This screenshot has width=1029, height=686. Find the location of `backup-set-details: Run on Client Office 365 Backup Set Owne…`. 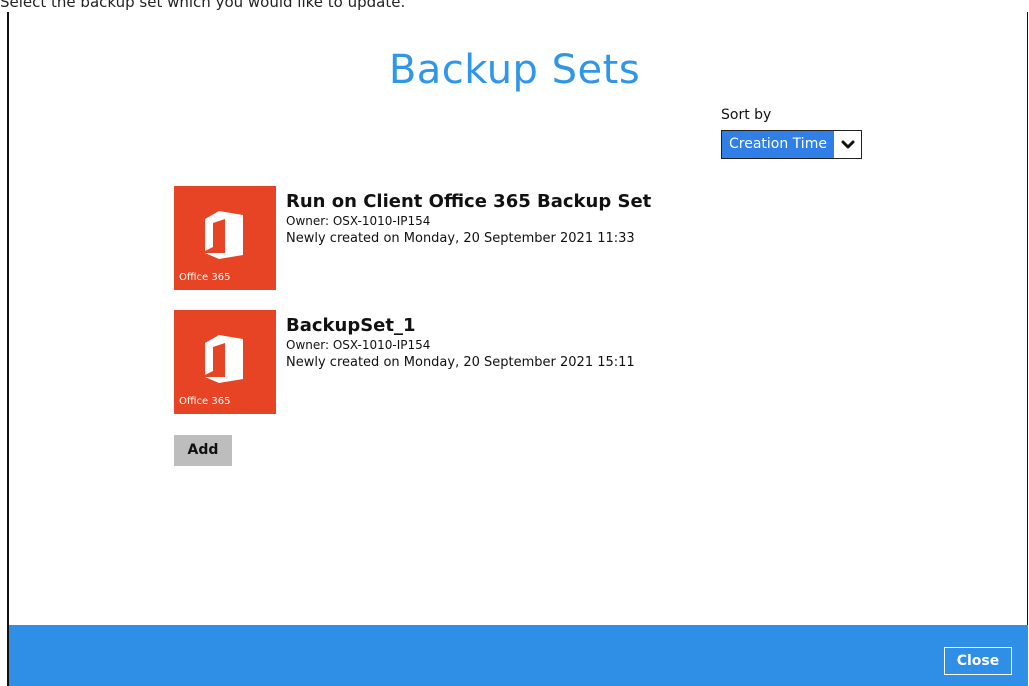

backup-set-details: Run on Client Office 365 Backup Set Owne… is located at coordinates (468, 238).